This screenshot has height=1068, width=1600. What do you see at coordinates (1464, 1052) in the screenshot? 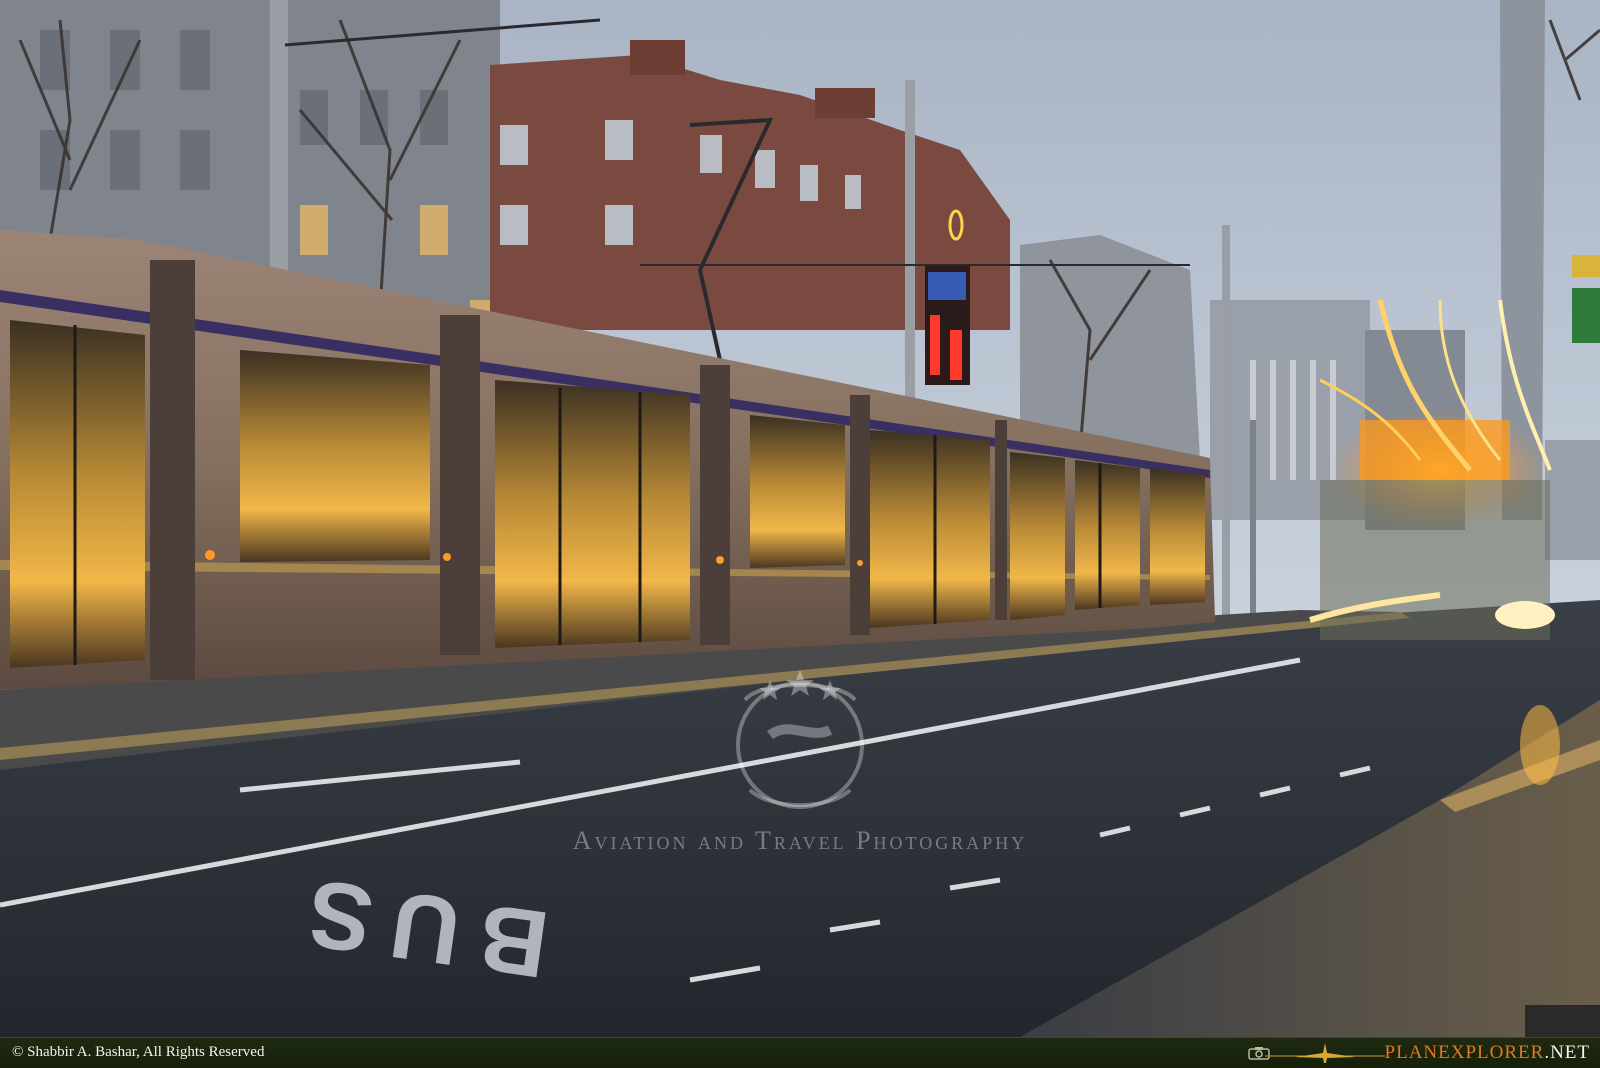
I see `brand-name: PLANEXPLORER` at bounding box center [1464, 1052].